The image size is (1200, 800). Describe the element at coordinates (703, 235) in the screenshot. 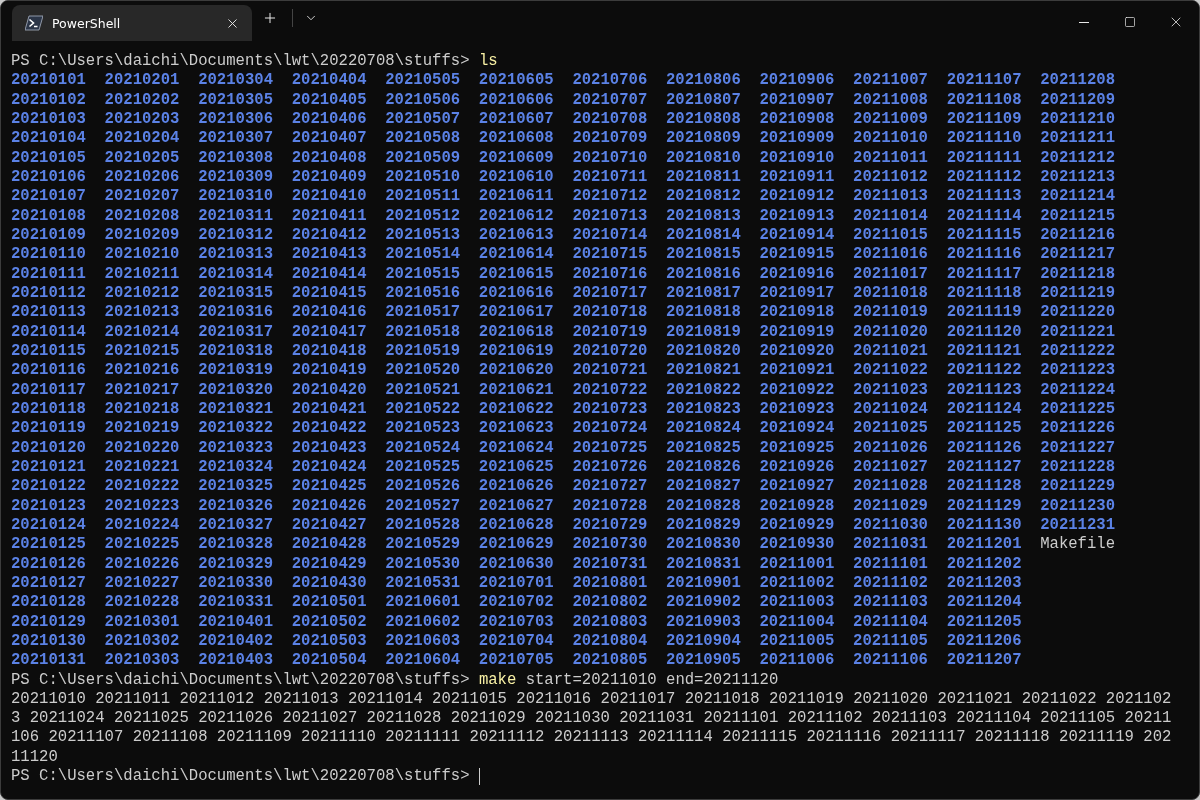

I see `directory-name: 20210814` at that location.